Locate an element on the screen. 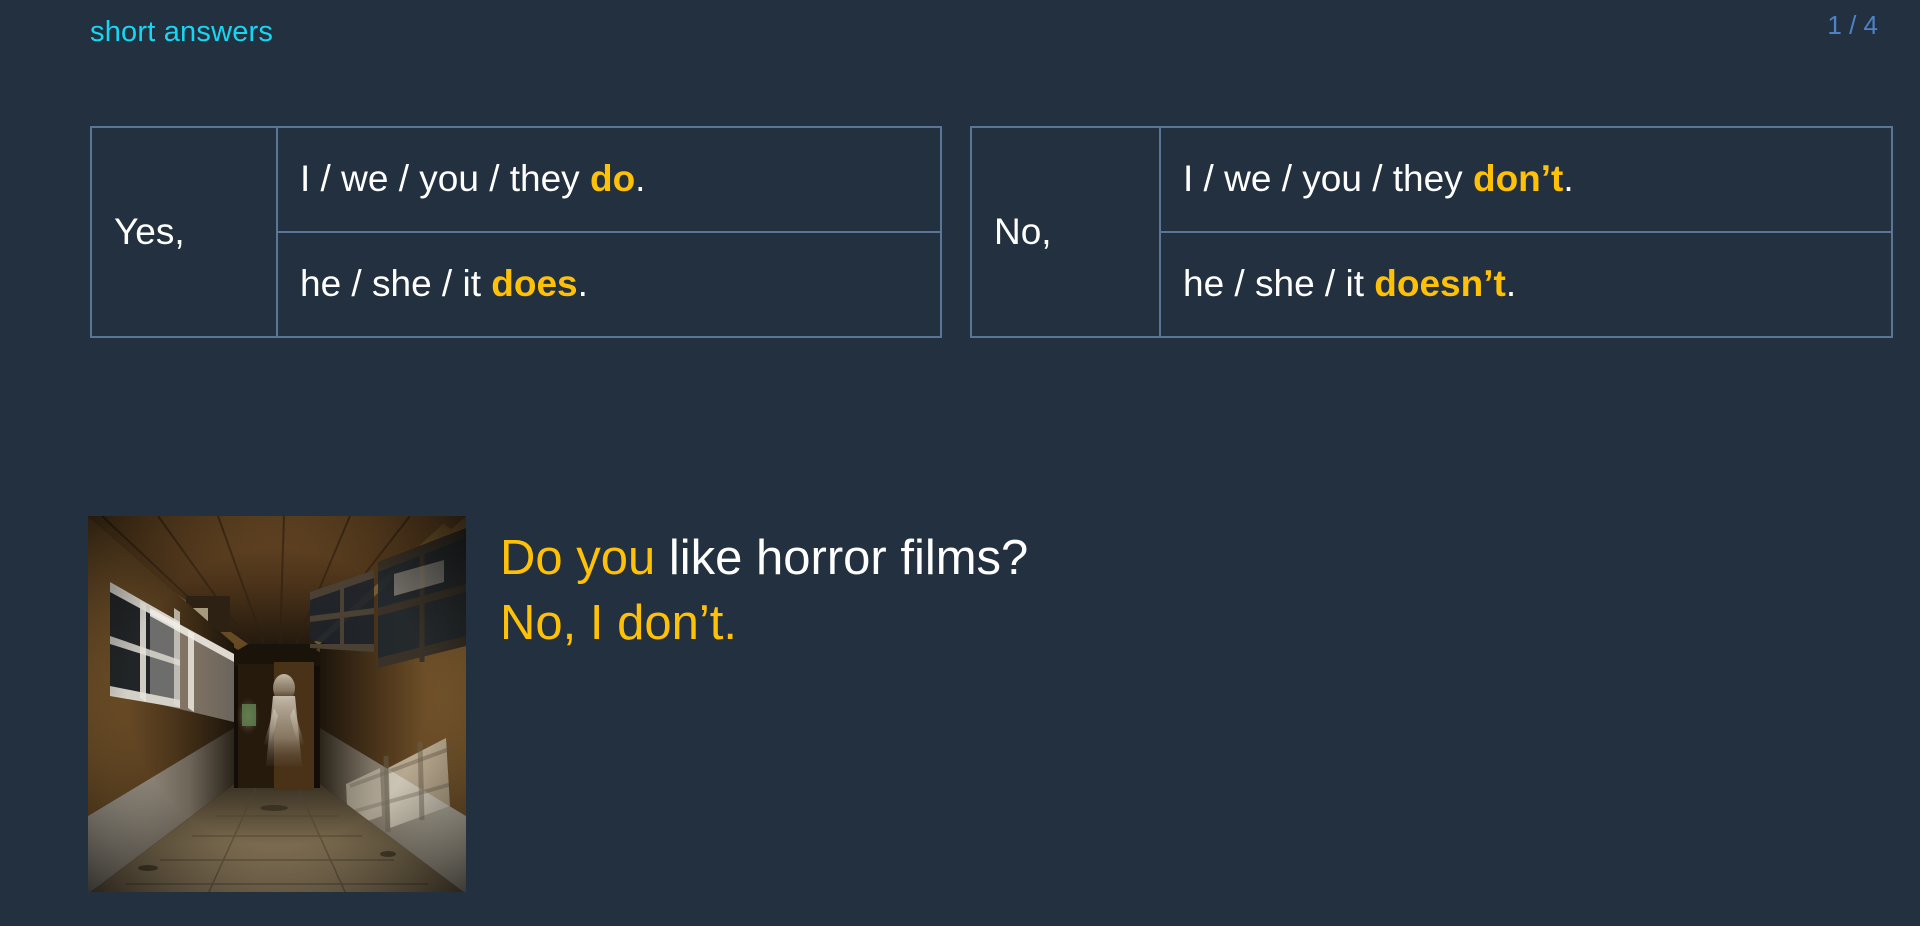  phrase-auxiliary: doesn’t is located at coordinates (1440, 284).